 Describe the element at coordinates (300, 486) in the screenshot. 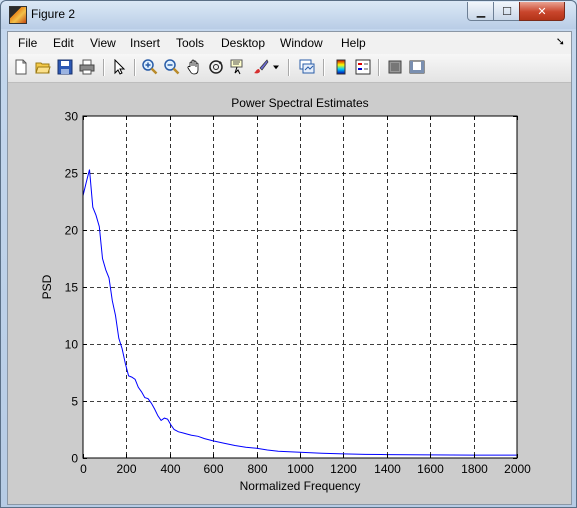

I see `x-axis-label: Normalized Frequency` at that location.